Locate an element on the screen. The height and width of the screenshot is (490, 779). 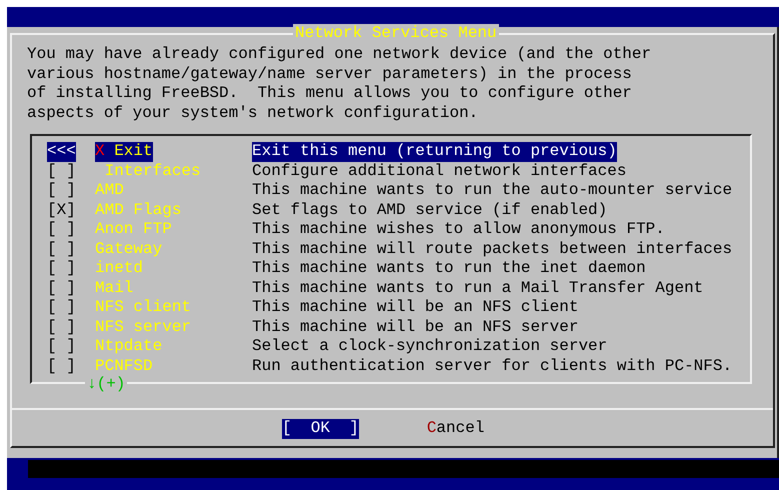
description-text: aspects of your system's network configuration. is located at coordinates (253, 113).